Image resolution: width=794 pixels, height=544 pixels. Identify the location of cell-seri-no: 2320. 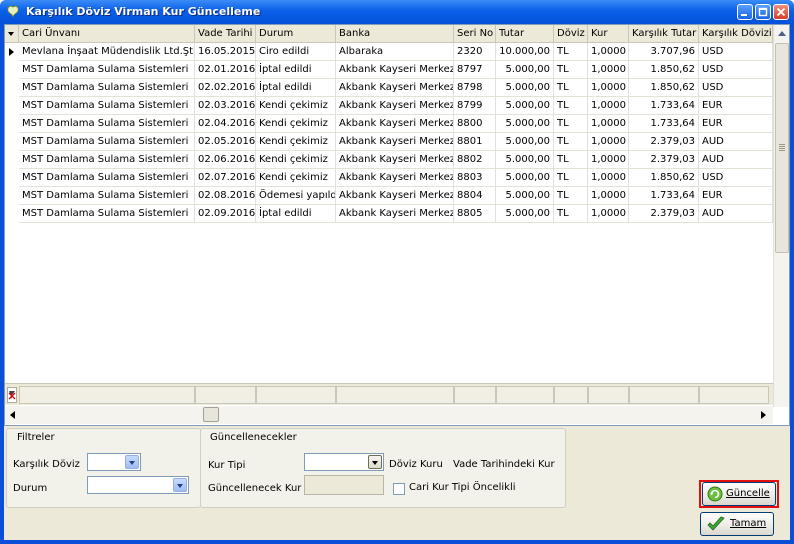
(475, 52).